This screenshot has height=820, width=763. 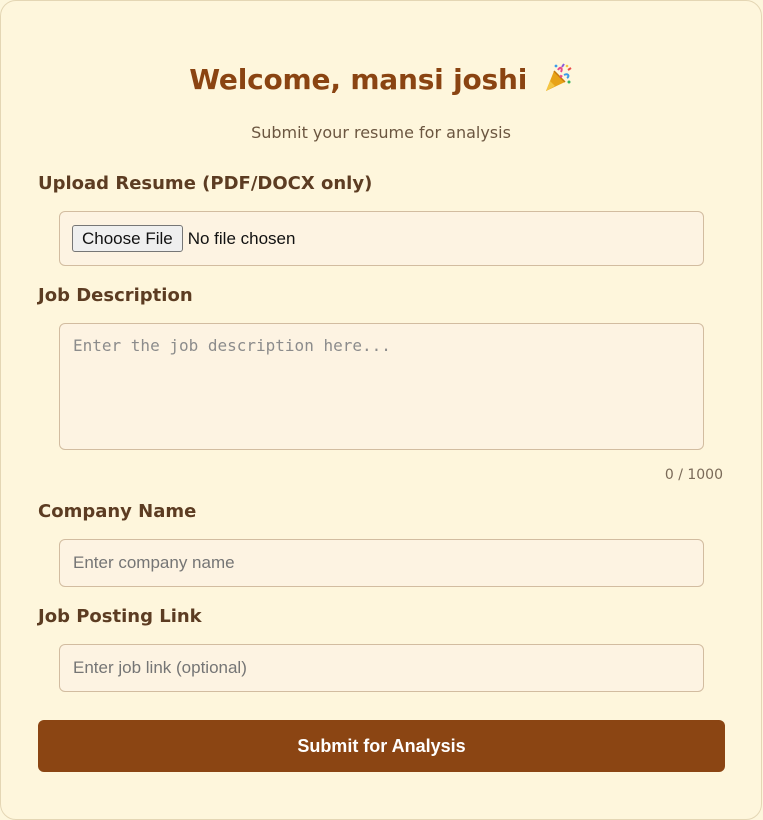 I want to click on party-popper-icon, so click(x=558, y=77).